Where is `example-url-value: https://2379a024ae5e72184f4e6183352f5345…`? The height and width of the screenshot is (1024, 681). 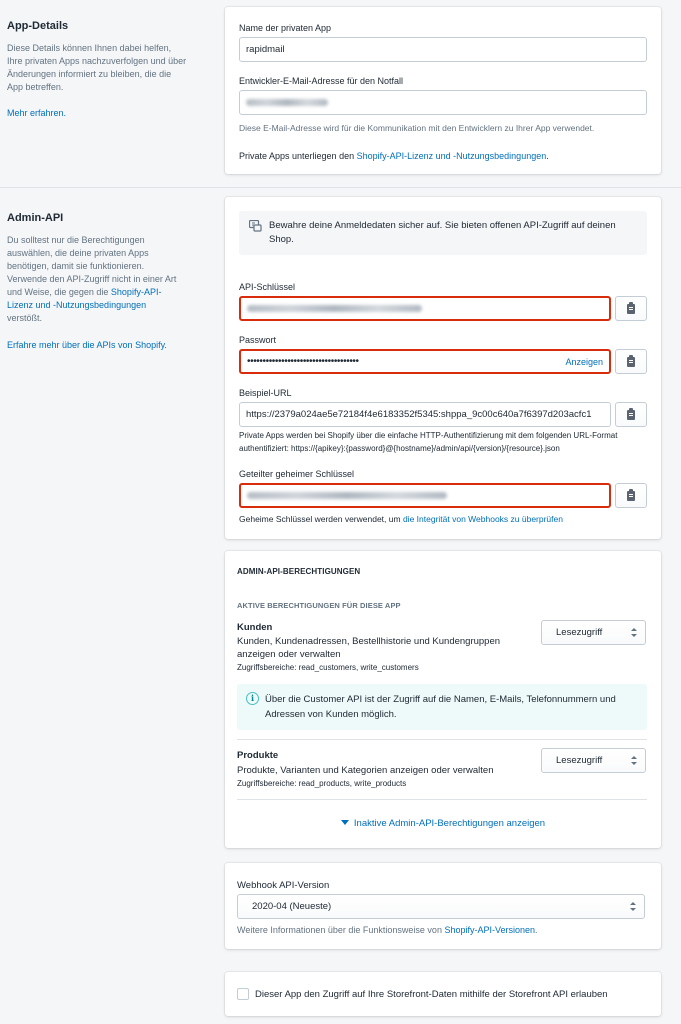
example-url-value: https://2379a024ae5e72184f4e6183352f5345… is located at coordinates (419, 414).